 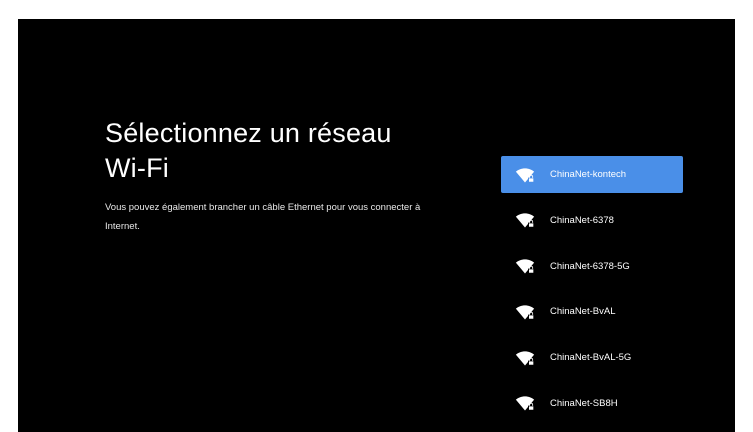 I want to click on network-label: ChinaNet-BvAL-5G, so click(x=591, y=358).